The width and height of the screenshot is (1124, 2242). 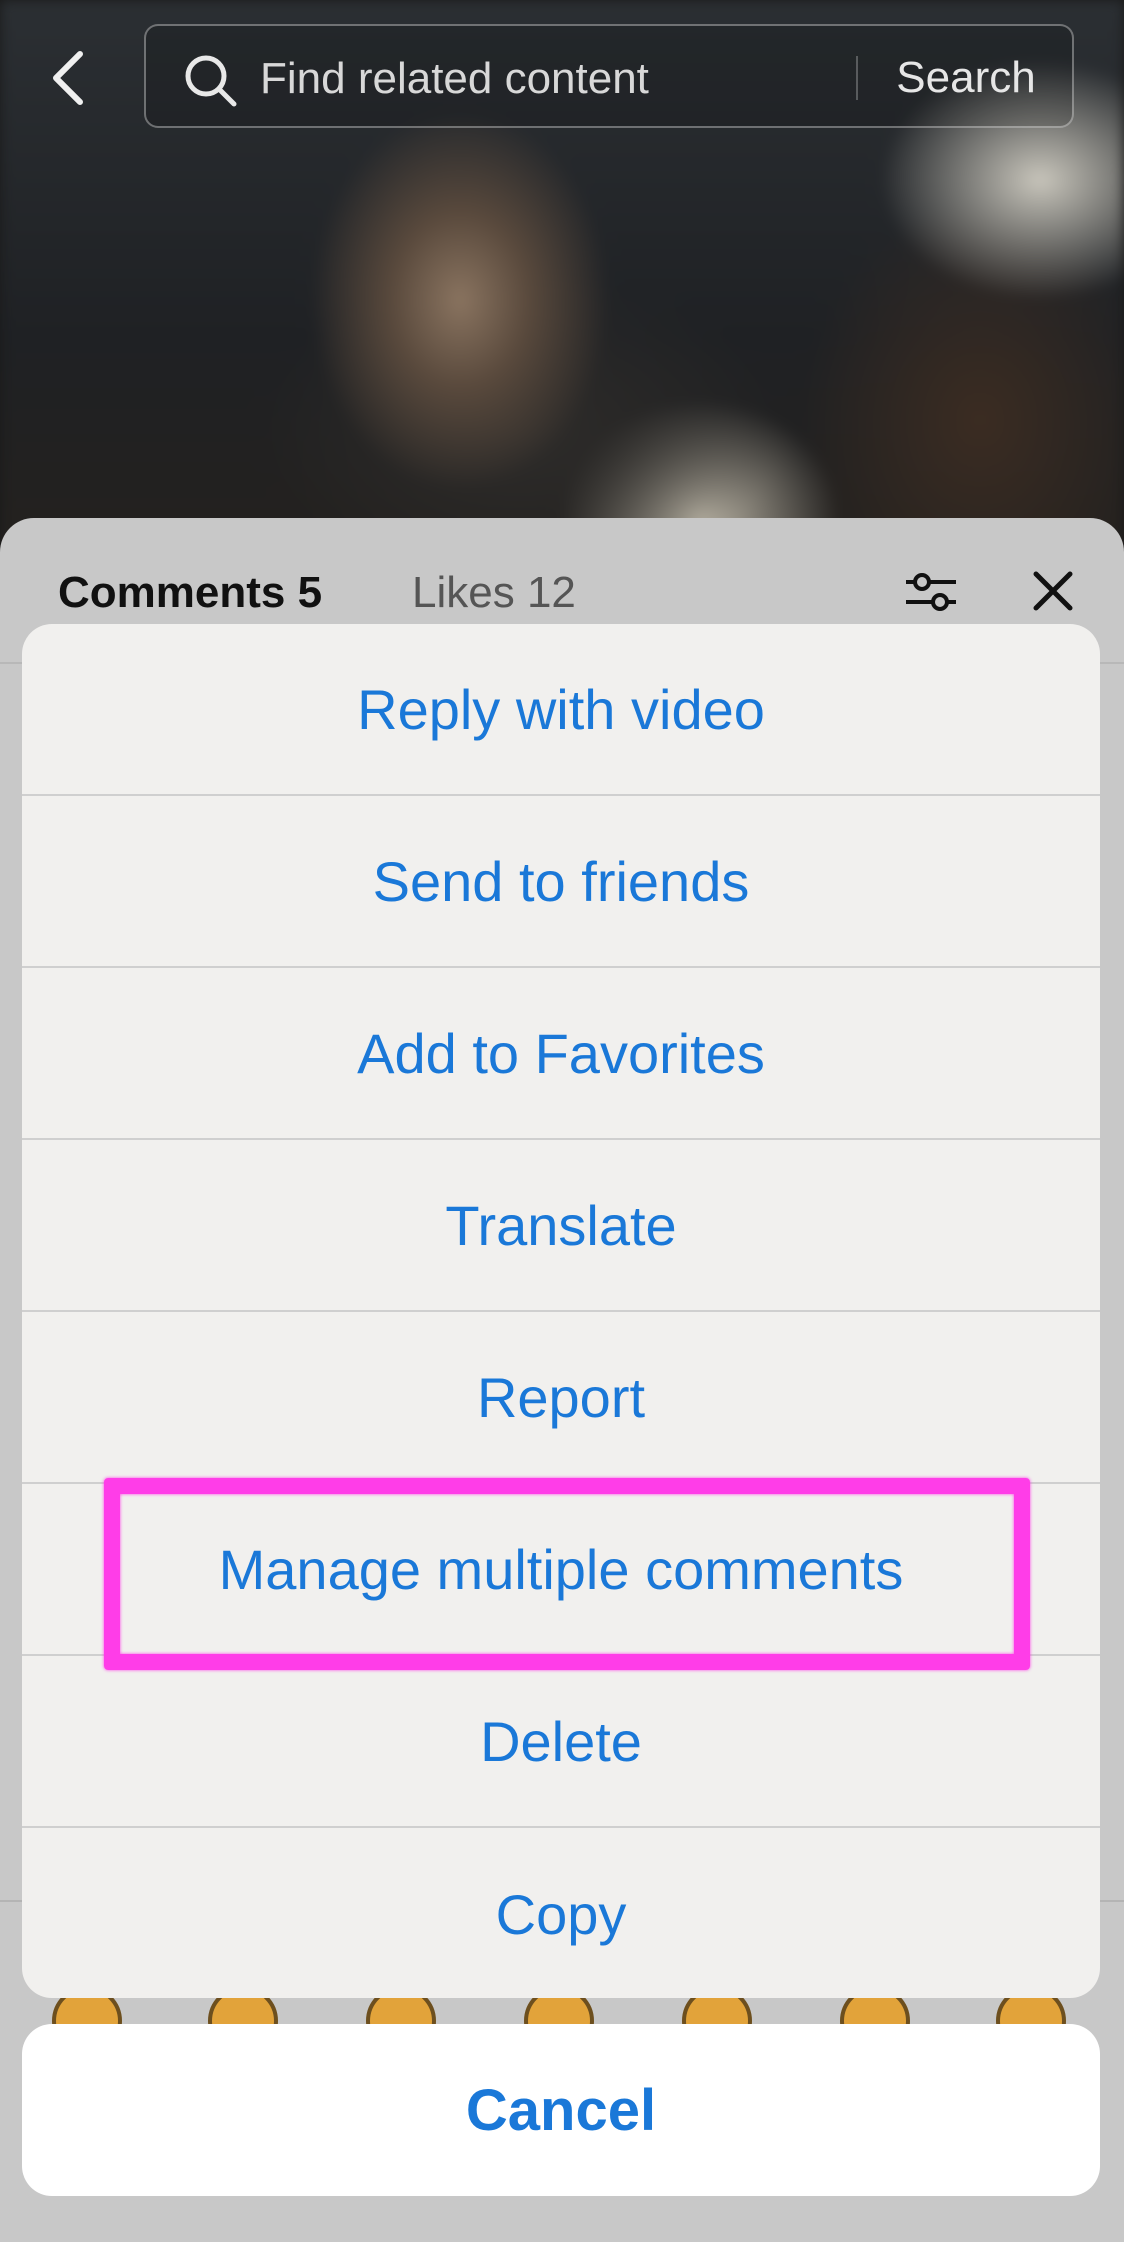 I want to click on search-button: Search, so click(x=966, y=78).